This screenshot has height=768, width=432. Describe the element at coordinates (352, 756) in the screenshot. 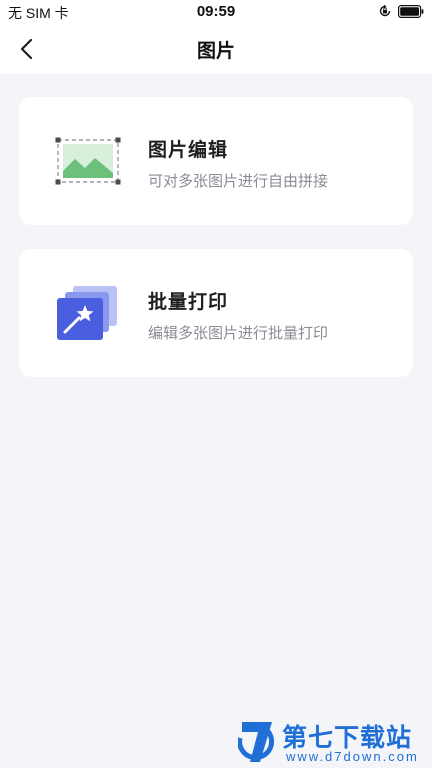

I see `watermark-url: www.d7down.com` at that location.